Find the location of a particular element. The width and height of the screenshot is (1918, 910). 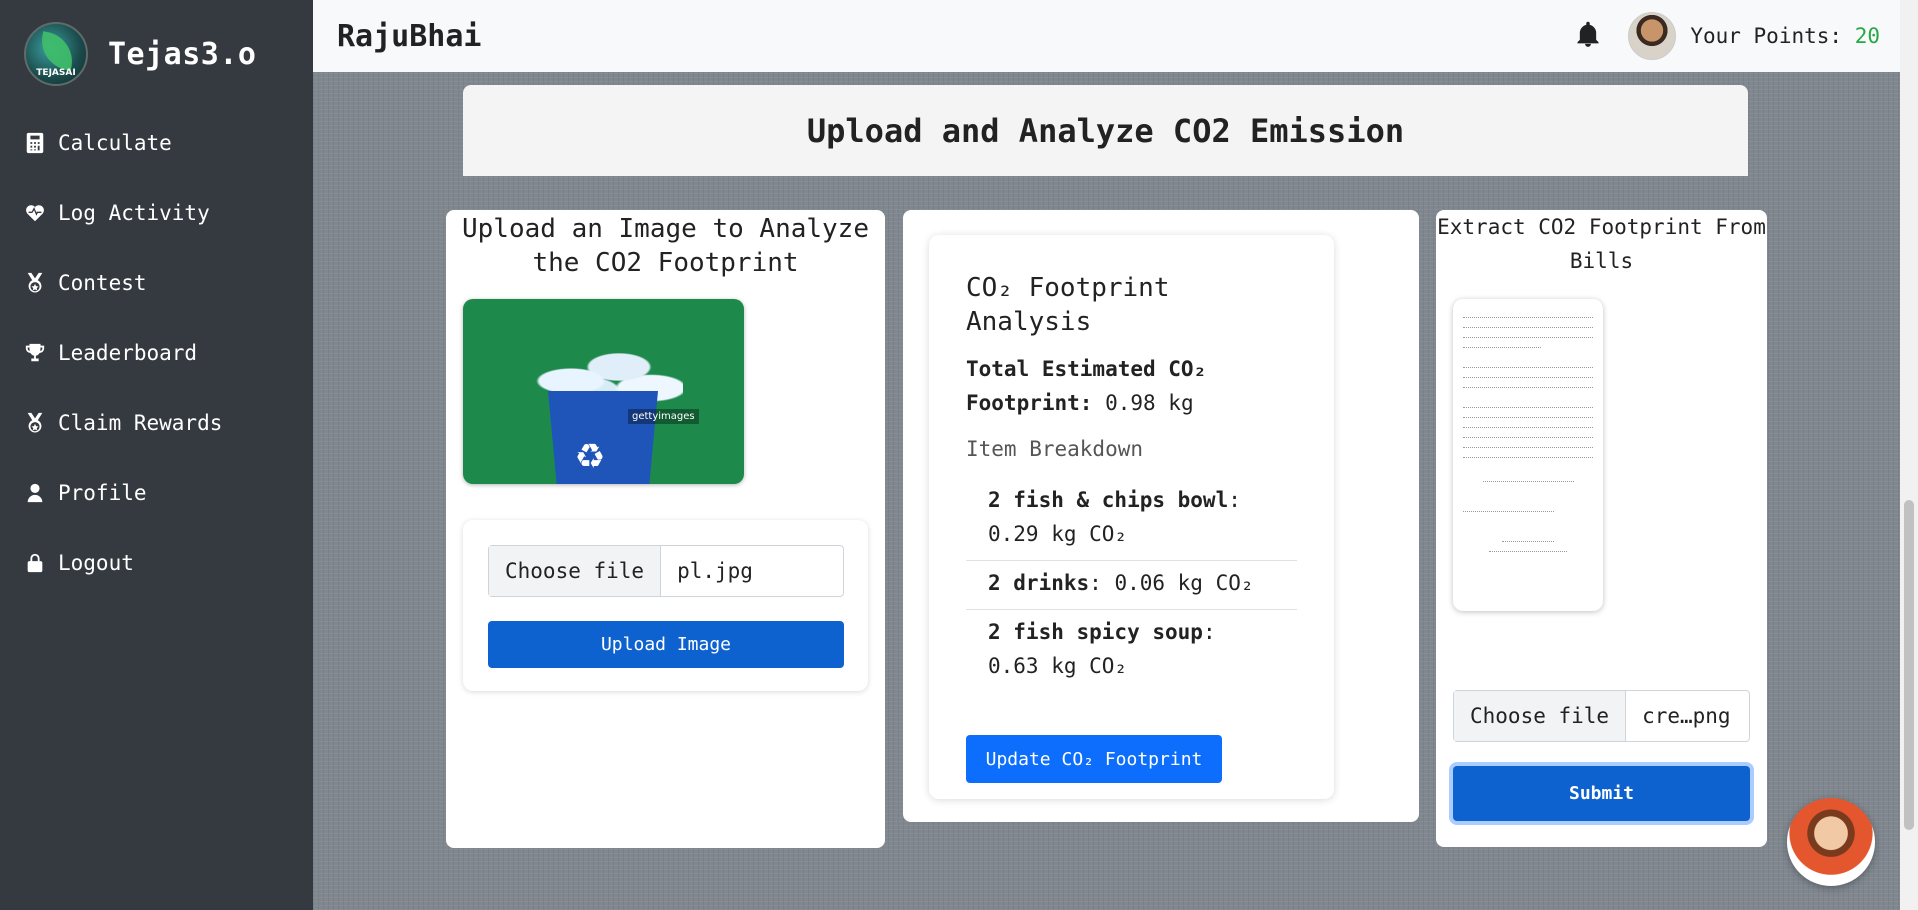

heartbeat-icon is located at coordinates (35, 213).